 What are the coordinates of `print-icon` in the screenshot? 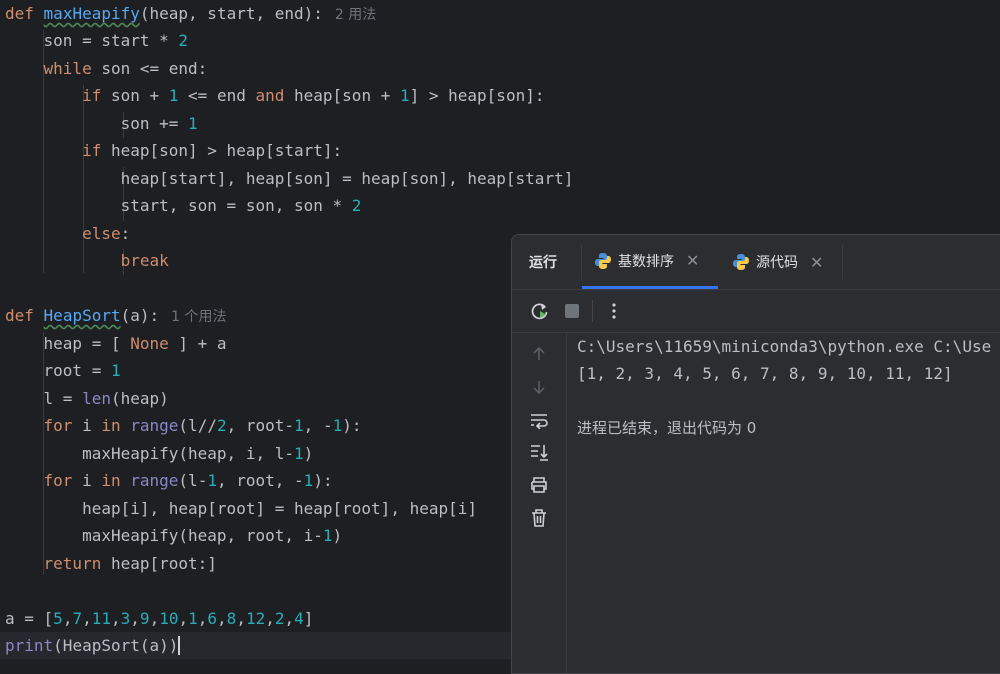 It's located at (539, 485).